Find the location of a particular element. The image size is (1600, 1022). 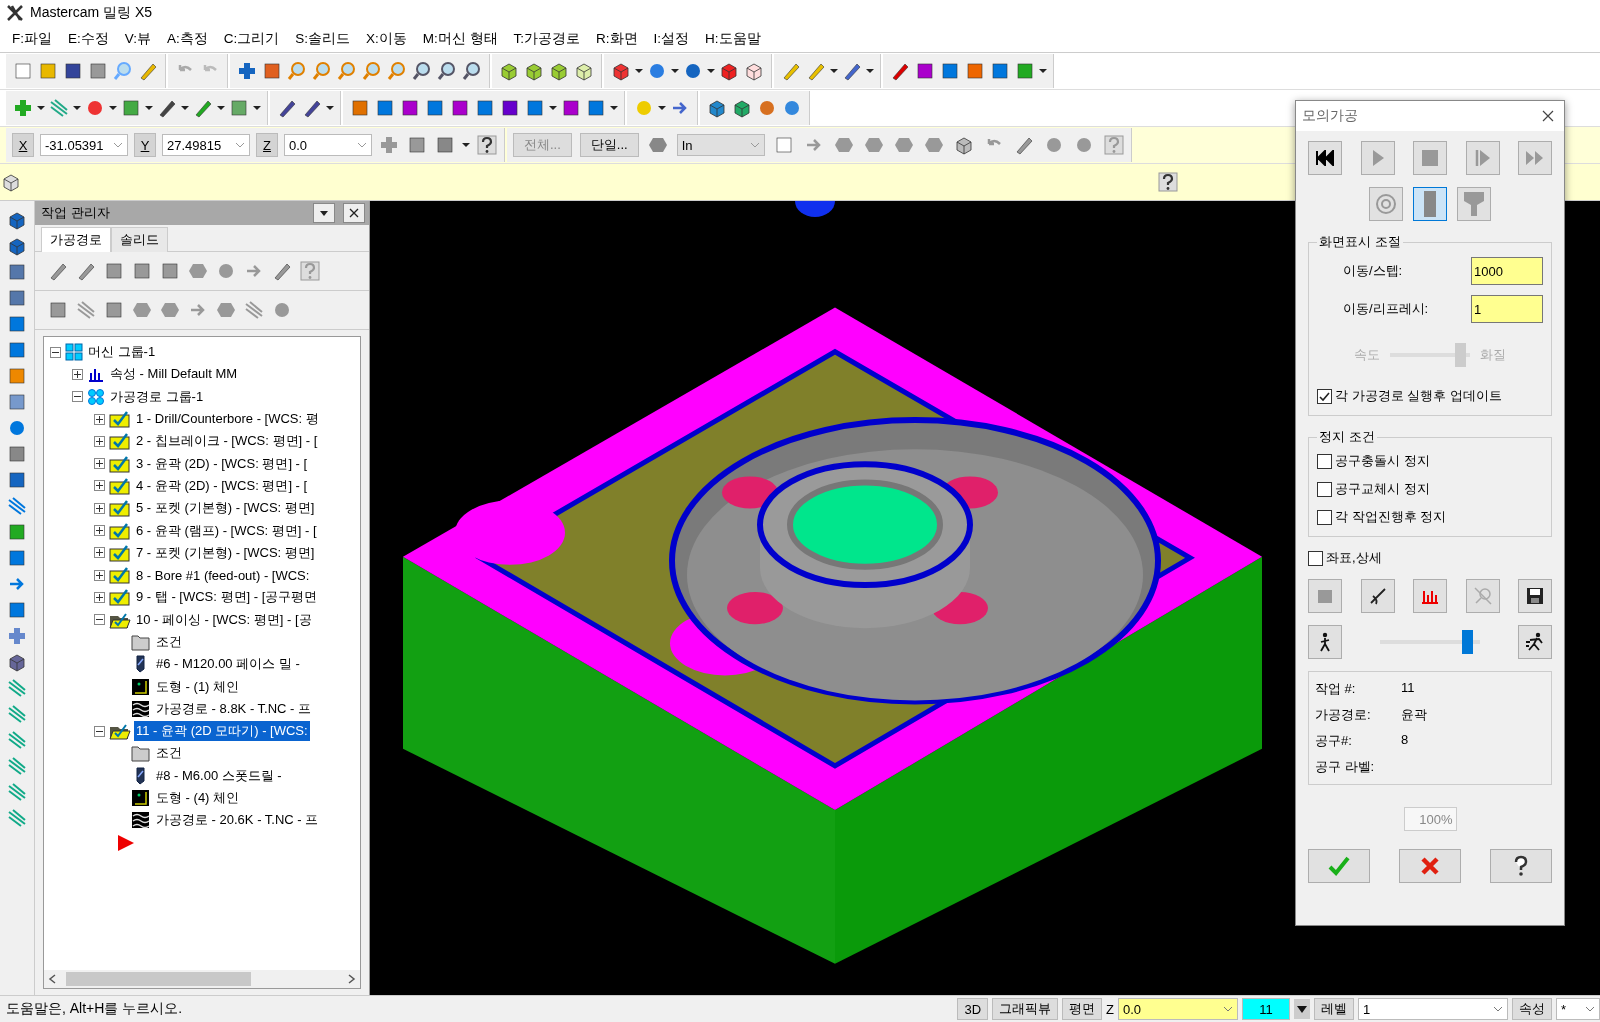

menu-item: S:솔리드 is located at coordinates (323, 39).